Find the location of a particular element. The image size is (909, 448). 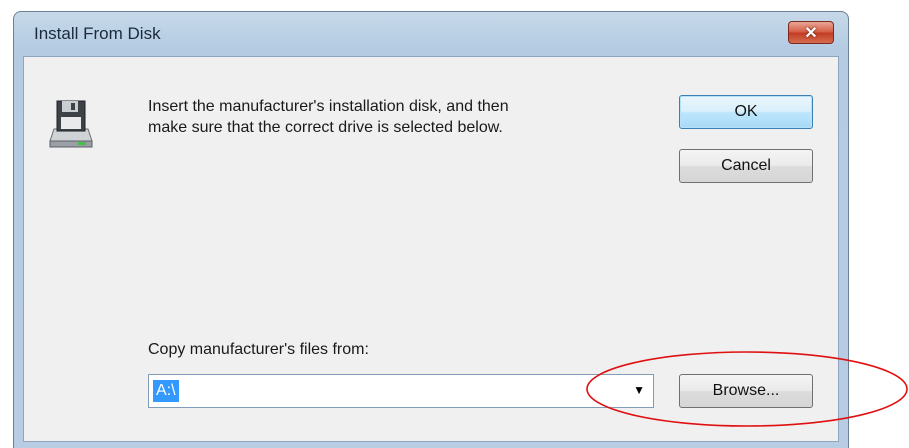

close-button: ✕ is located at coordinates (811, 32).